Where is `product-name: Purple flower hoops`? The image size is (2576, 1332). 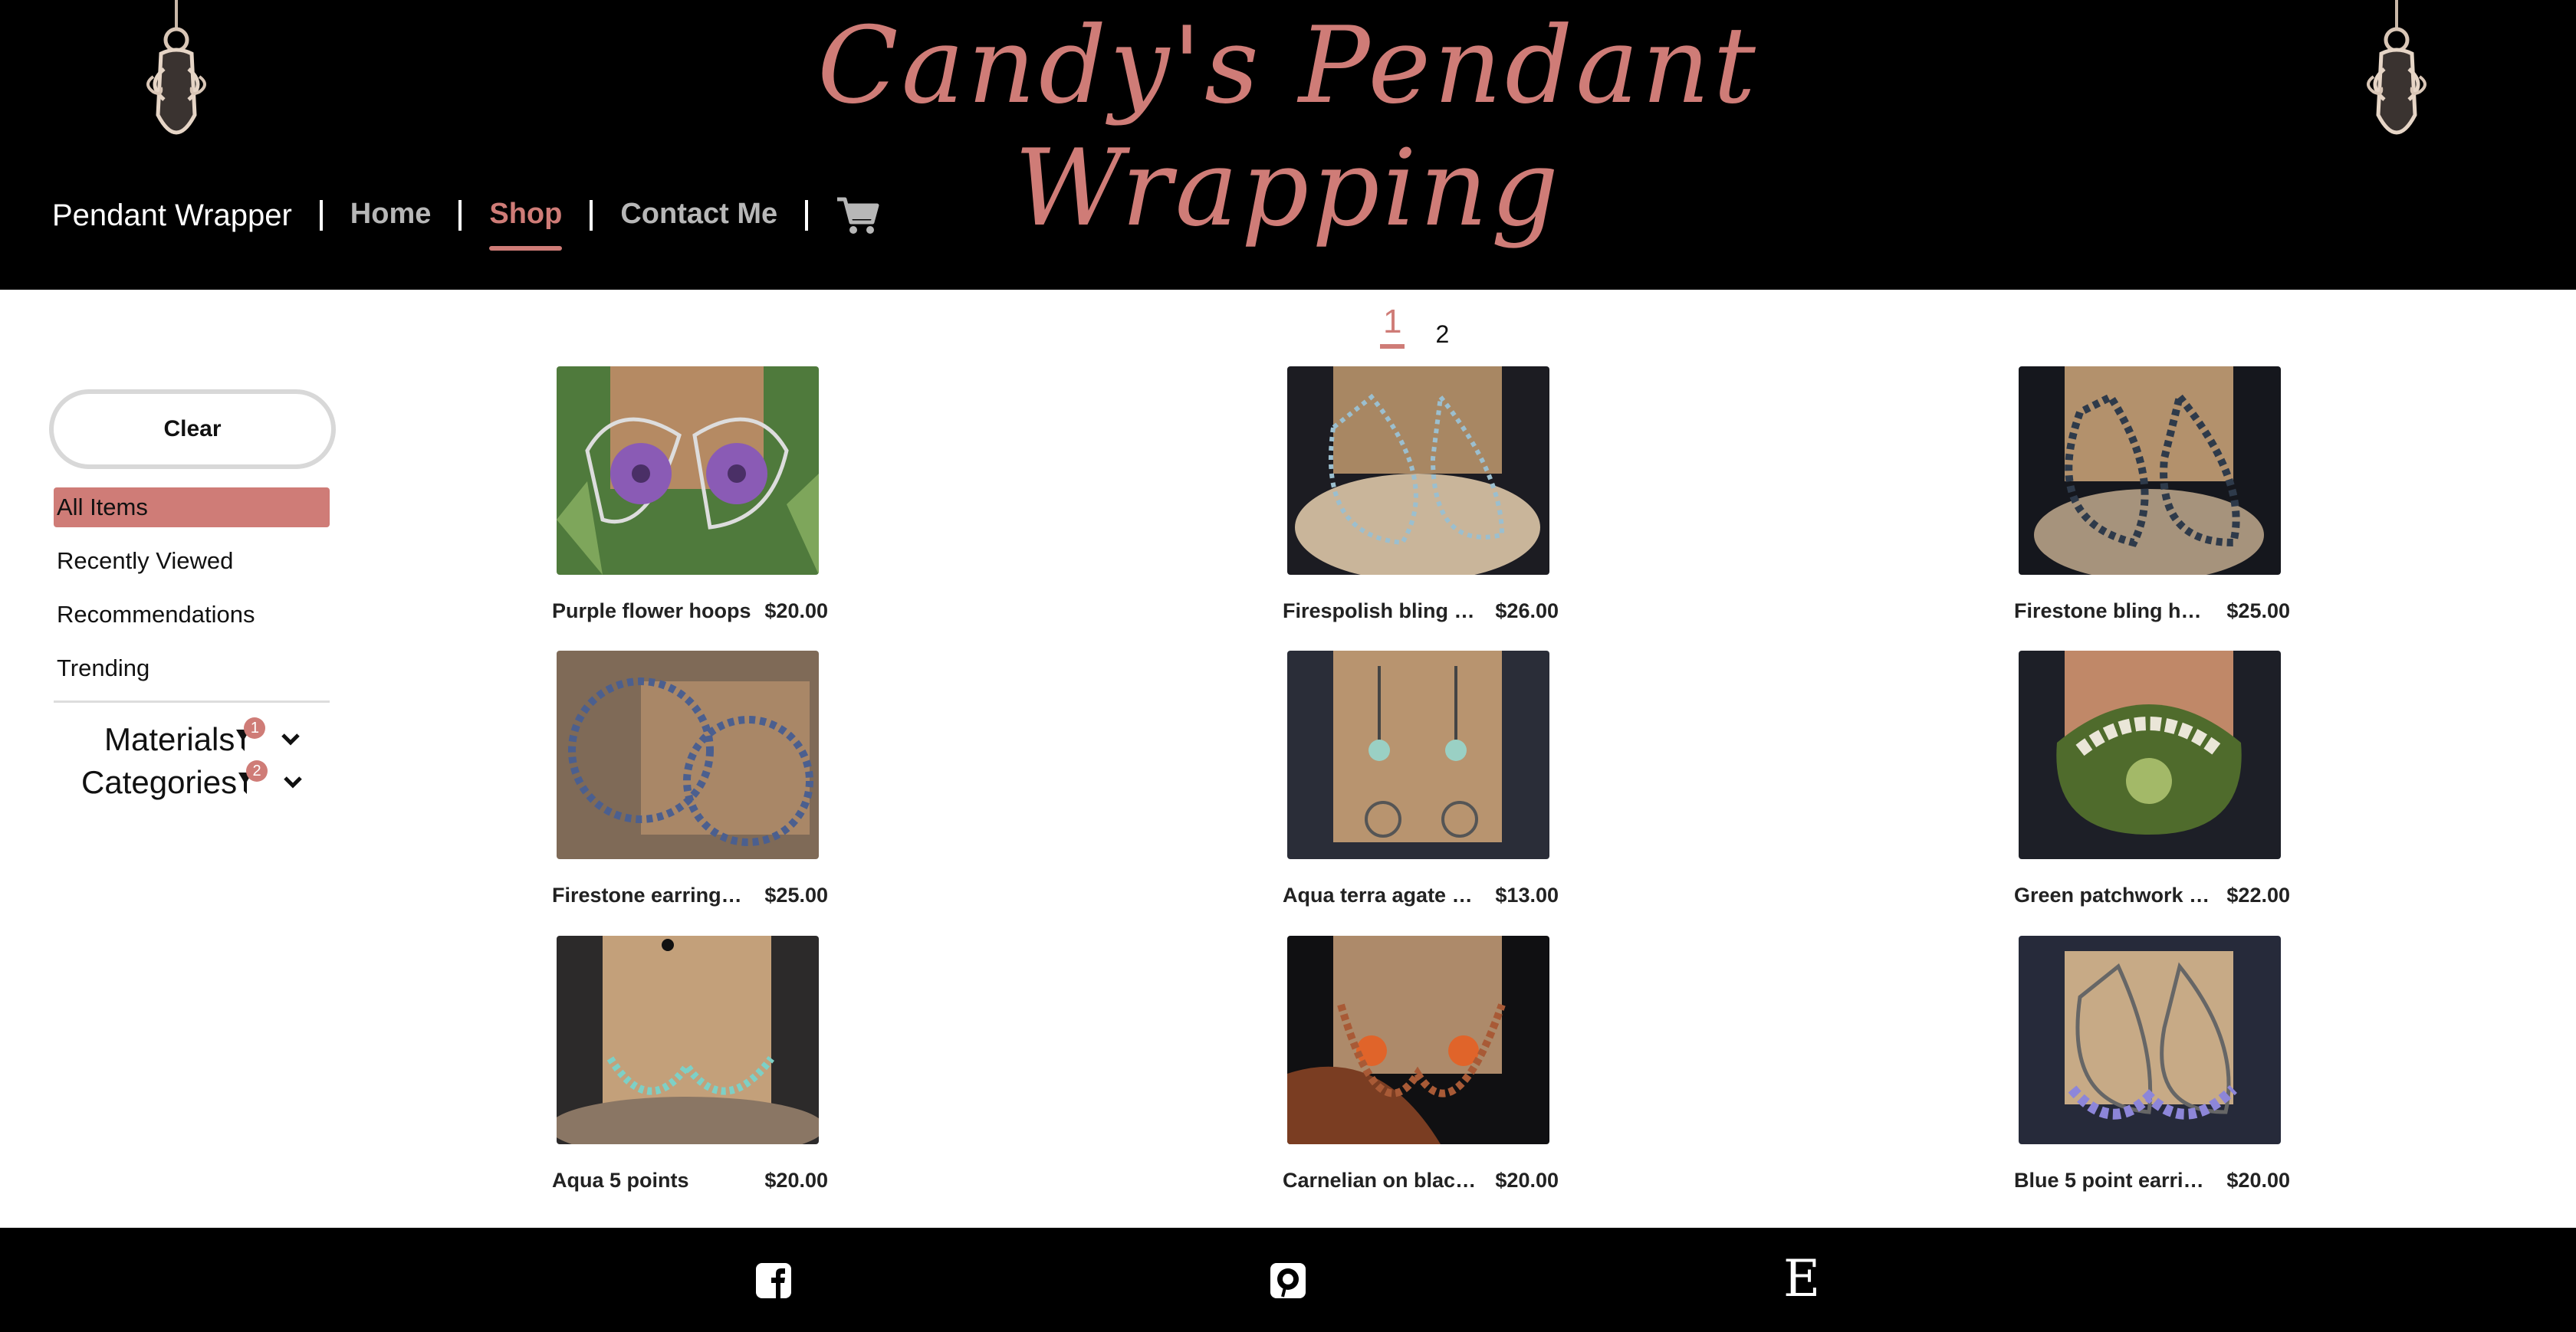 product-name: Purple flower hoops is located at coordinates (652, 611).